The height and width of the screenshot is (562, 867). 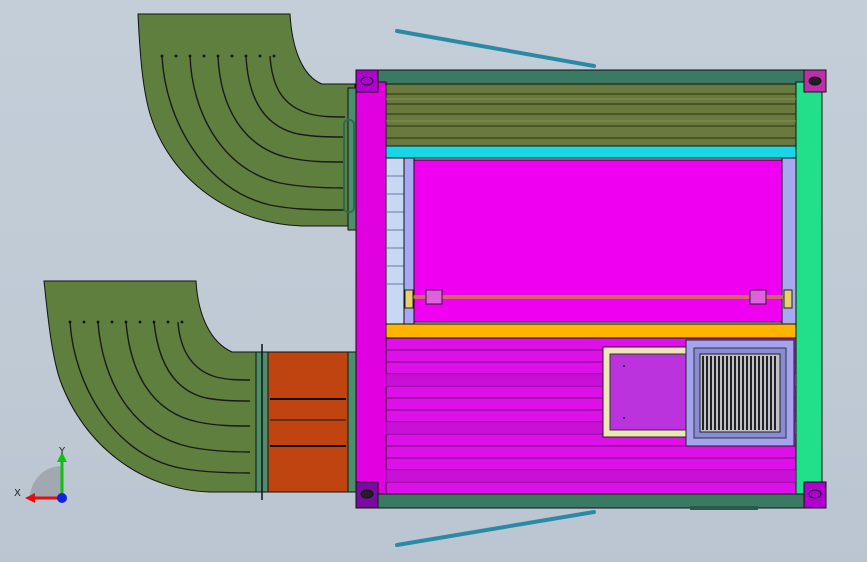 I want to click on air-vent-grille, so click(x=740, y=393).